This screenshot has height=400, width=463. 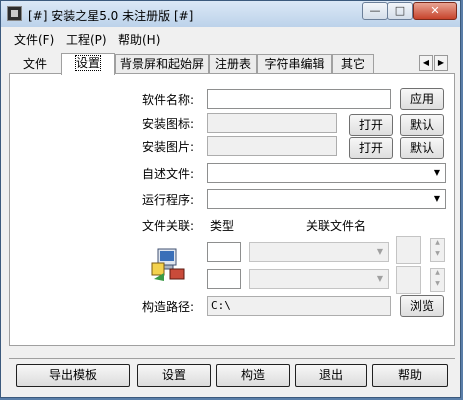 What do you see at coordinates (168, 307) in the screenshot?
I see `build-path-label: 构造路径:` at bounding box center [168, 307].